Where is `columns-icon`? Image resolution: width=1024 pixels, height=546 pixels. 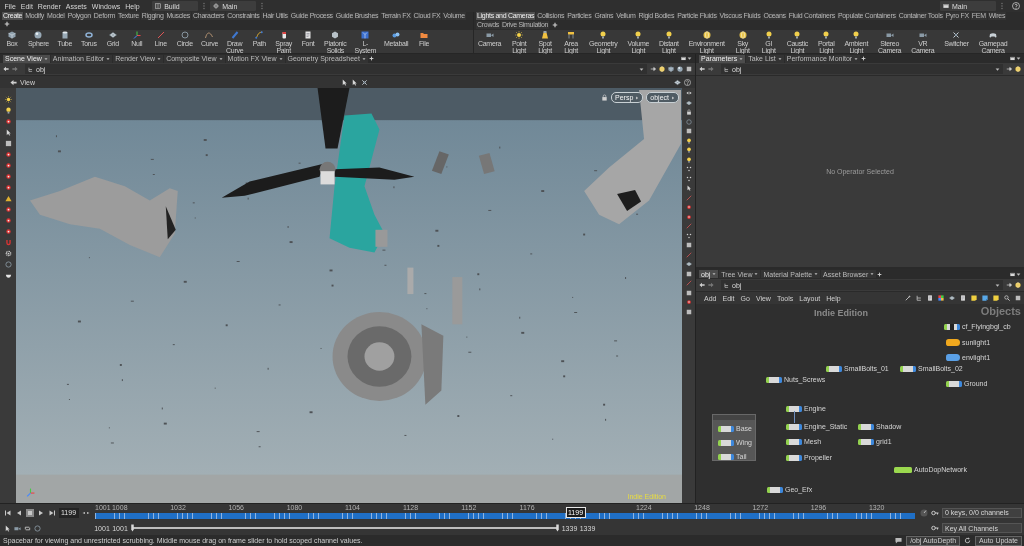
columns-icon is located at coordinates (158, 6).